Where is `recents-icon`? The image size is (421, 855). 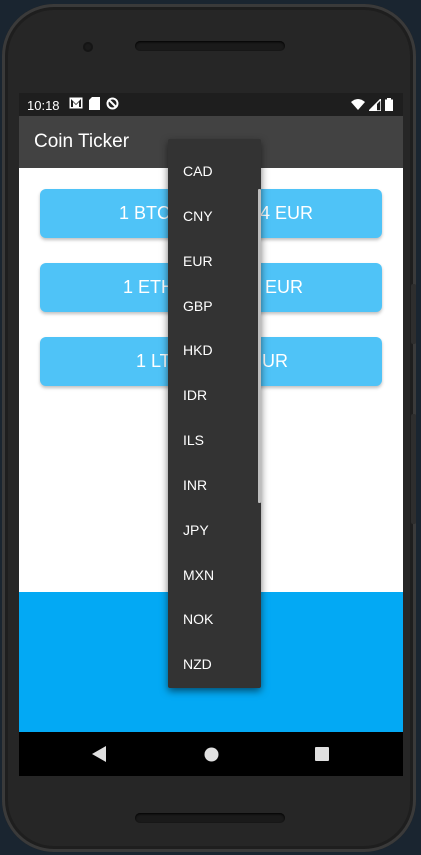
recents-icon is located at coordinates (322, 754).